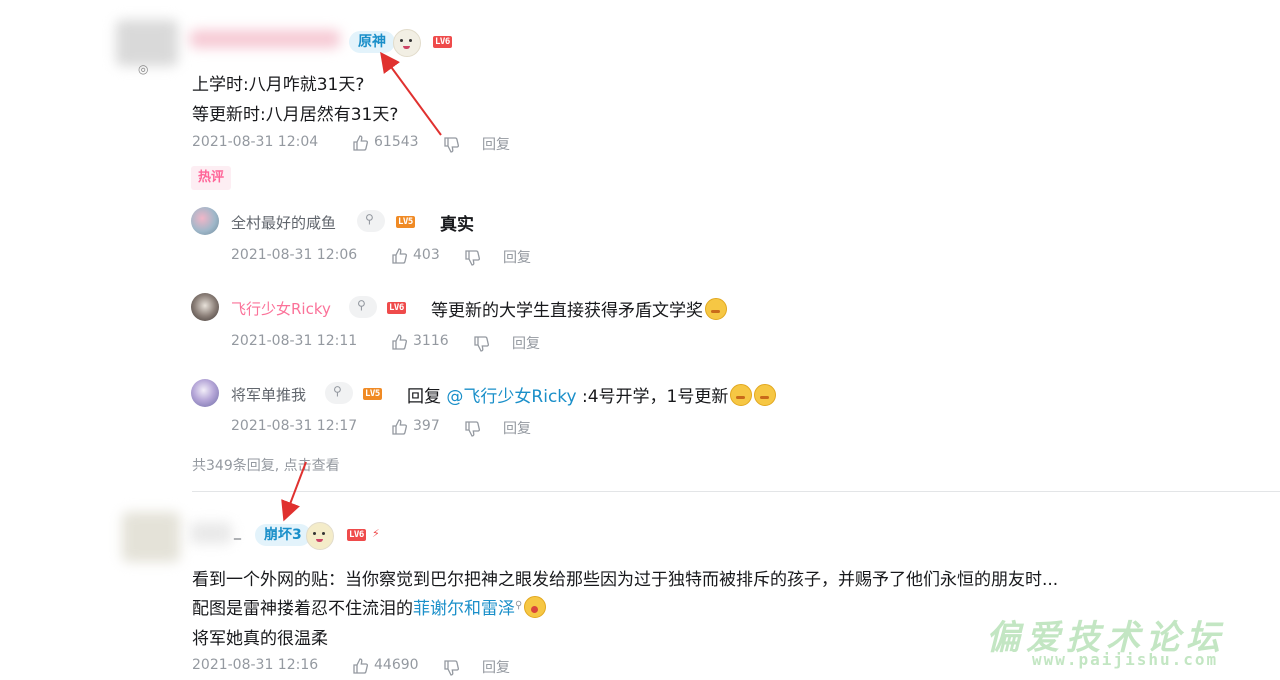  I want to click on arrow-to-honkai-badge, so click(294, 491).